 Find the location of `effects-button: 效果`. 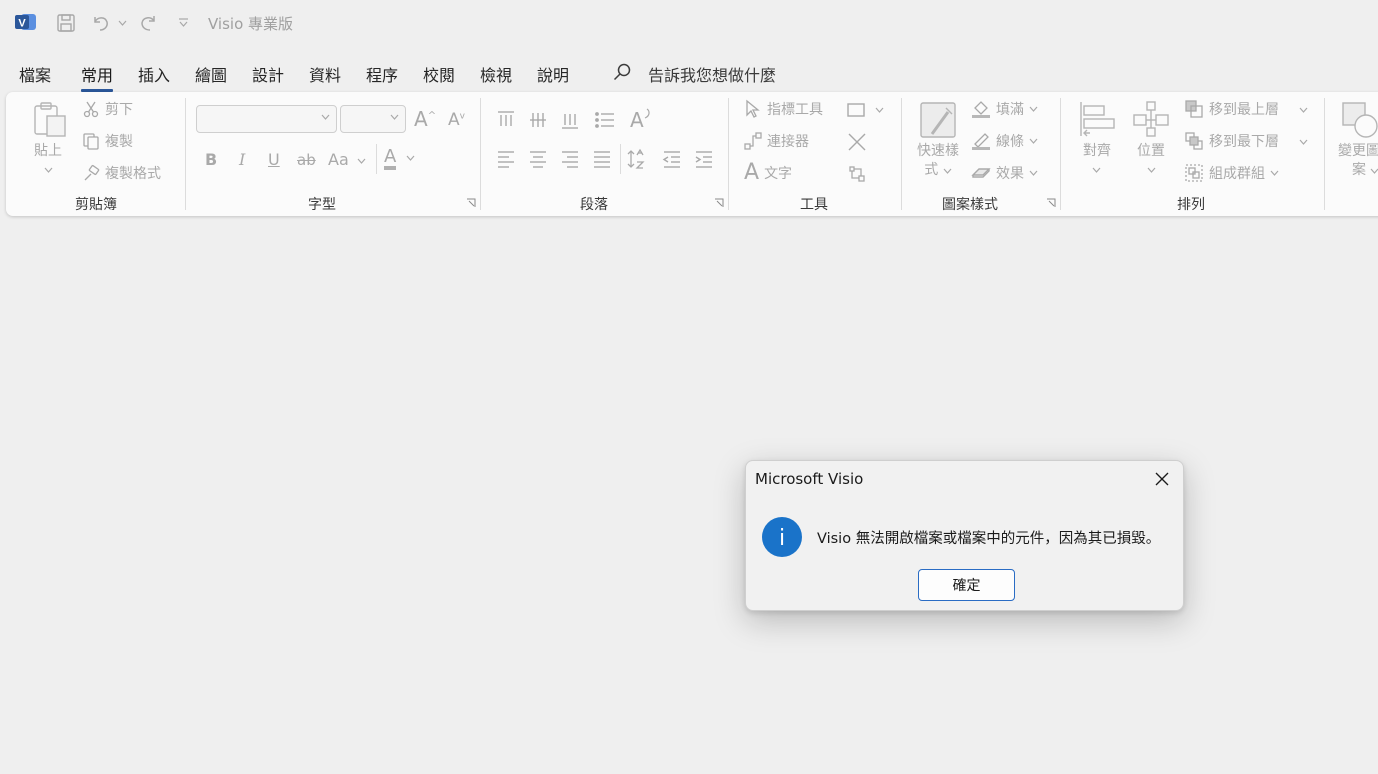

effects-button: 效果 is located at coordinates (1004, 173).